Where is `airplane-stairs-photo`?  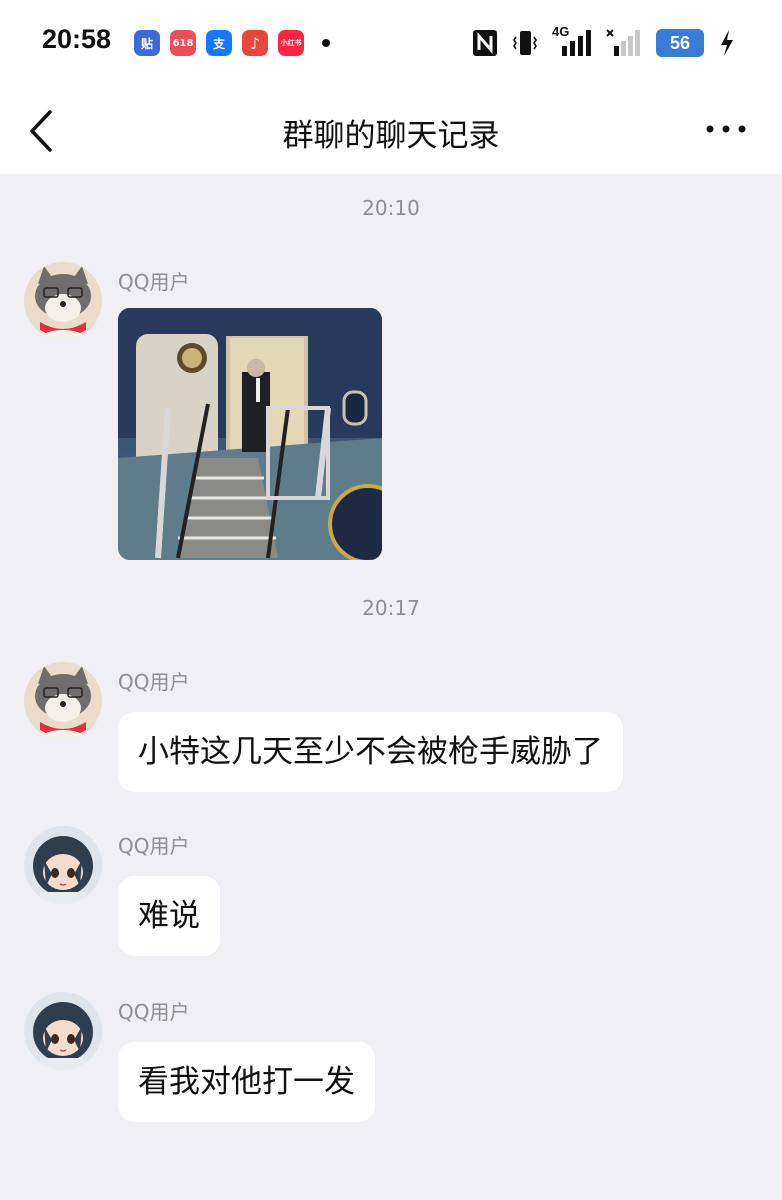 airplane-stairs-photo is located at coordinates (250, 434).